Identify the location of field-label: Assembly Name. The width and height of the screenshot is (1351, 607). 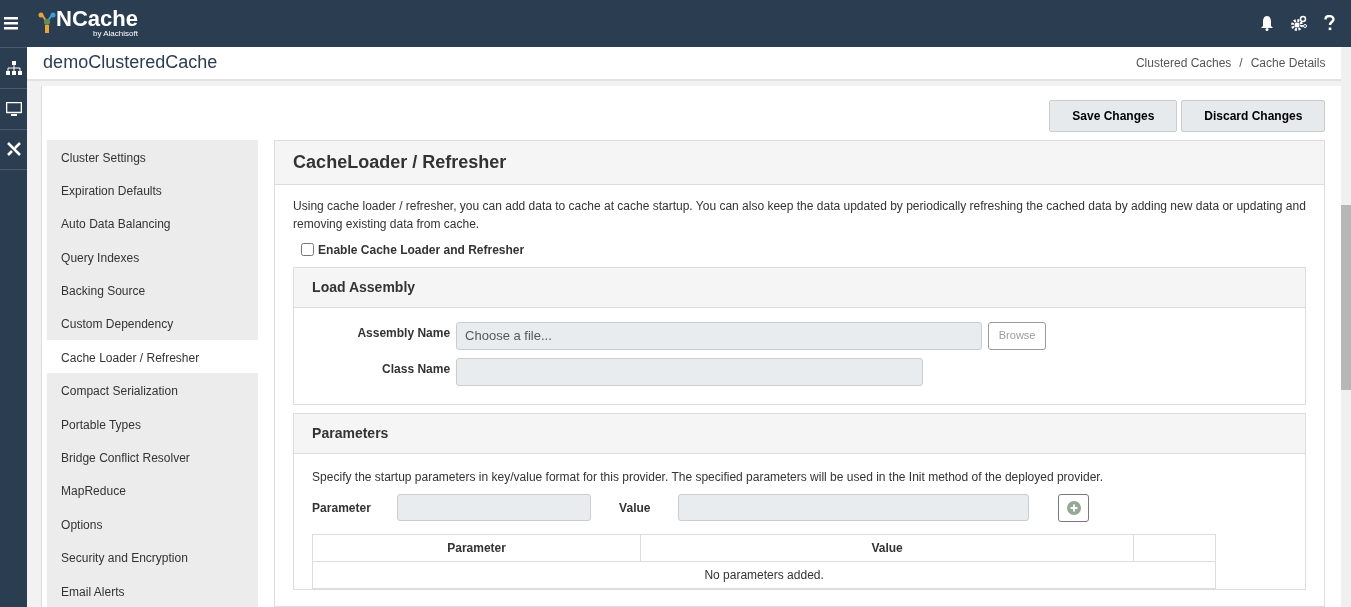
(403, 333).